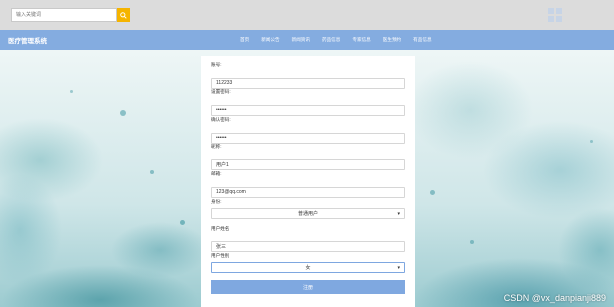 Image resolution: width=614 pixels, height=307 pixels. What do you see at coordinates (220, 228) in the screenshot?
I see `realname-label: 用户姓名` at bounding box center [220, 228].